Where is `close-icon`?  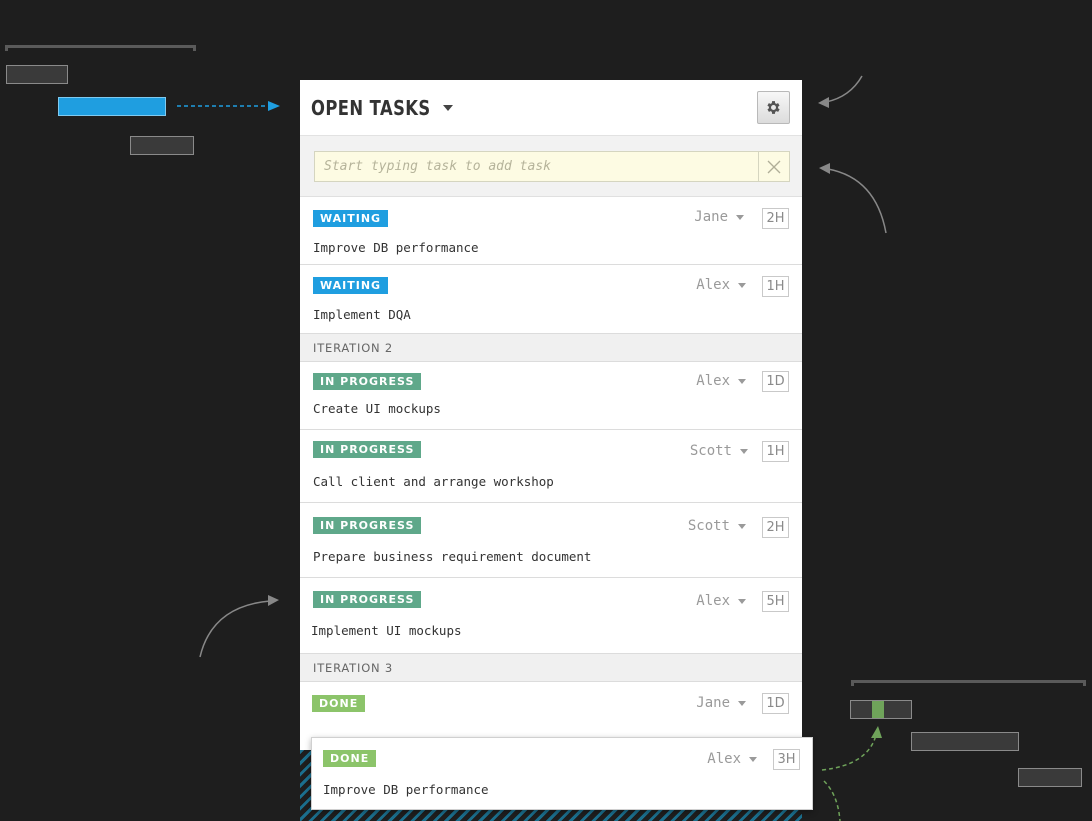
close-icon is located at coordinates (774, 166).